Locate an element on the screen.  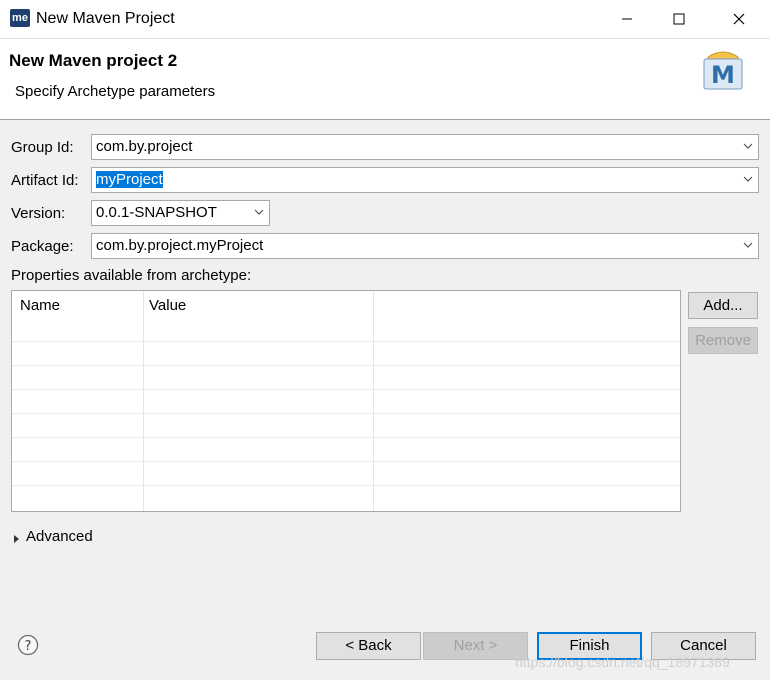
maven-logo-letter: M is located at coordinates (723, 75).